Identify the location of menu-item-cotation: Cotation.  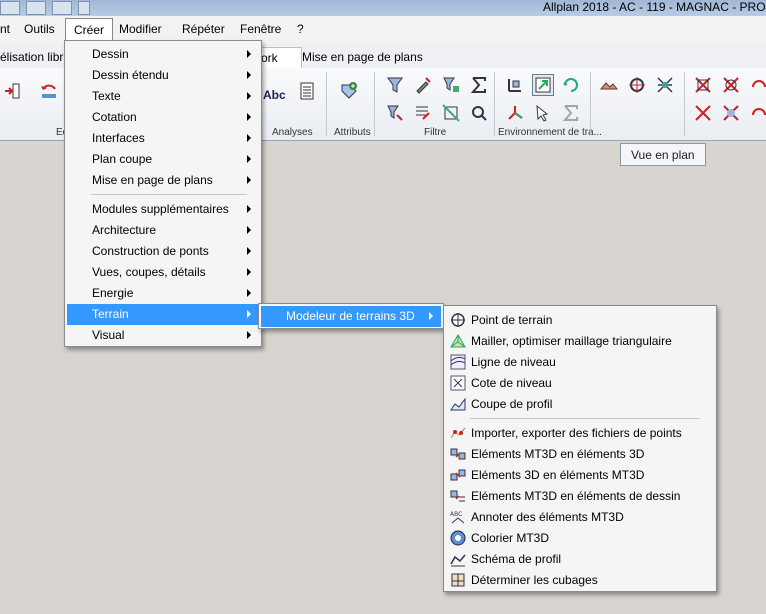
(163, 117).